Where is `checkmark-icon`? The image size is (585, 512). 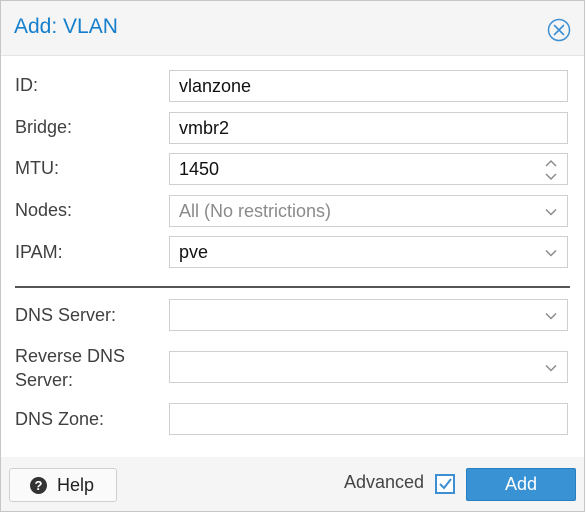
checkmark-icon is located at coordinates (445, 484).